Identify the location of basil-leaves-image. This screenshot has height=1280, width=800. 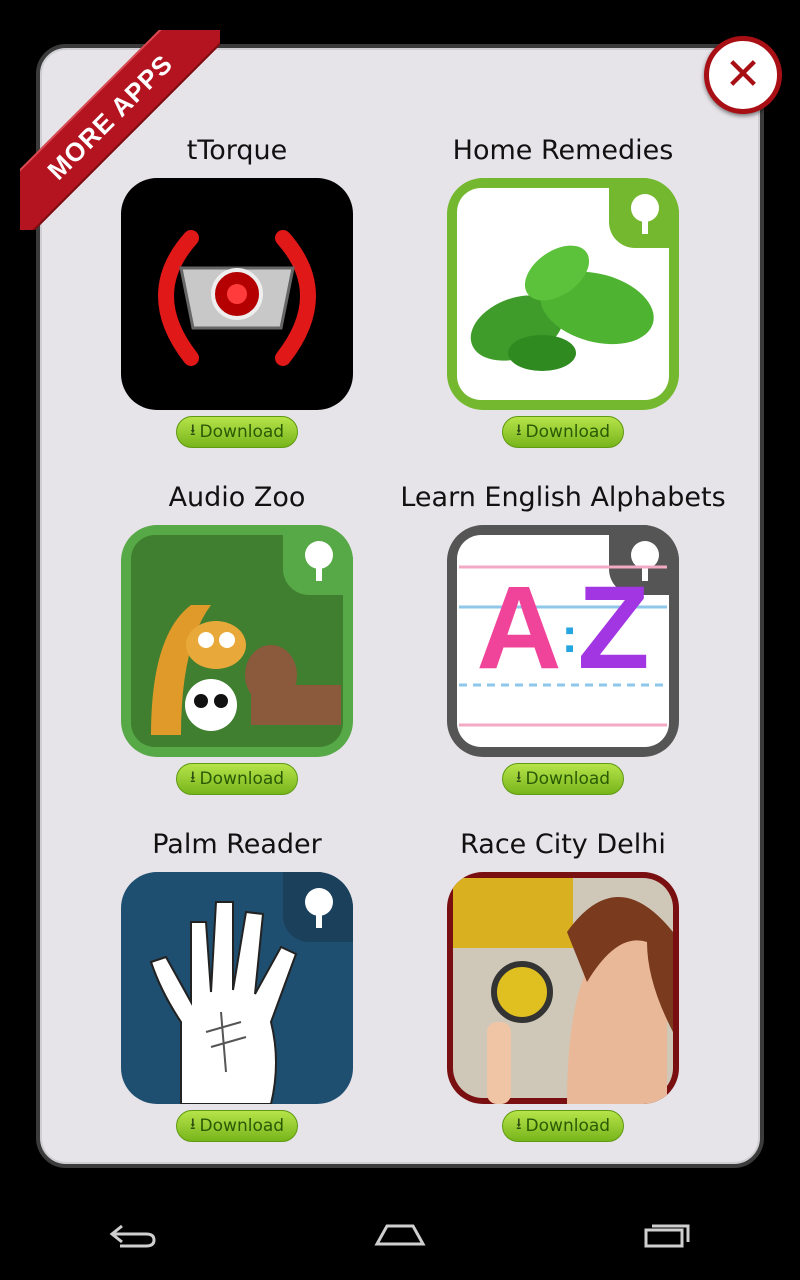
(562, 308).